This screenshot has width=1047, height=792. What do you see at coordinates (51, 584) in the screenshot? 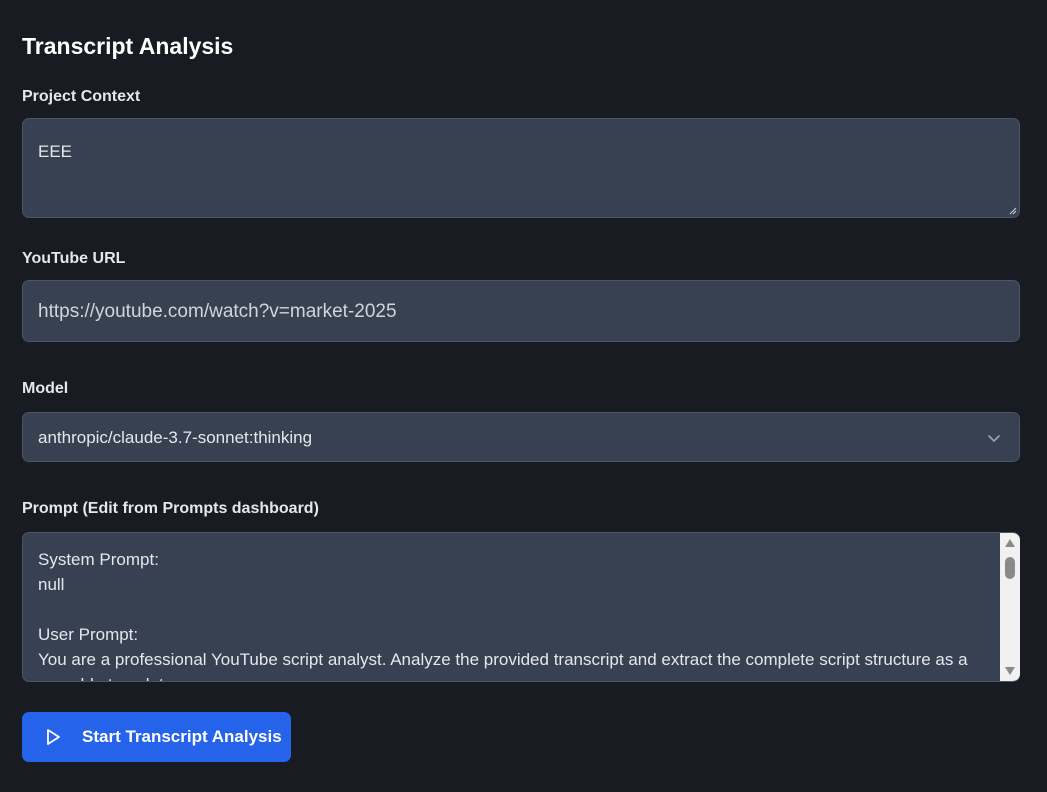
I see `prompt-line: null` at bounding box center [51, 584].